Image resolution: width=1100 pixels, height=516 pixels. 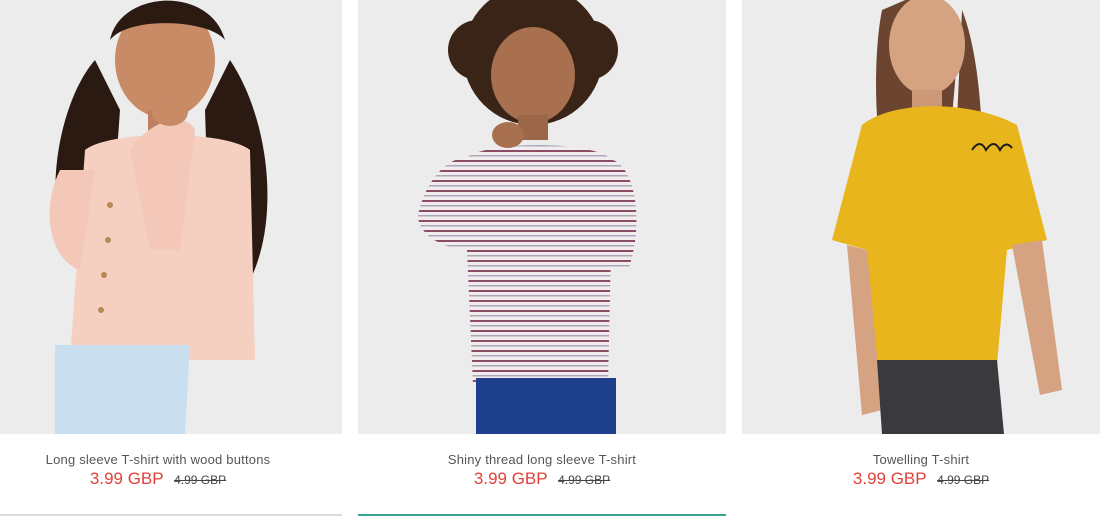 I want to click on product-info: Towelling T-shirt 3.99 GBP 4.99 GBP, so click(x=921, y=475).